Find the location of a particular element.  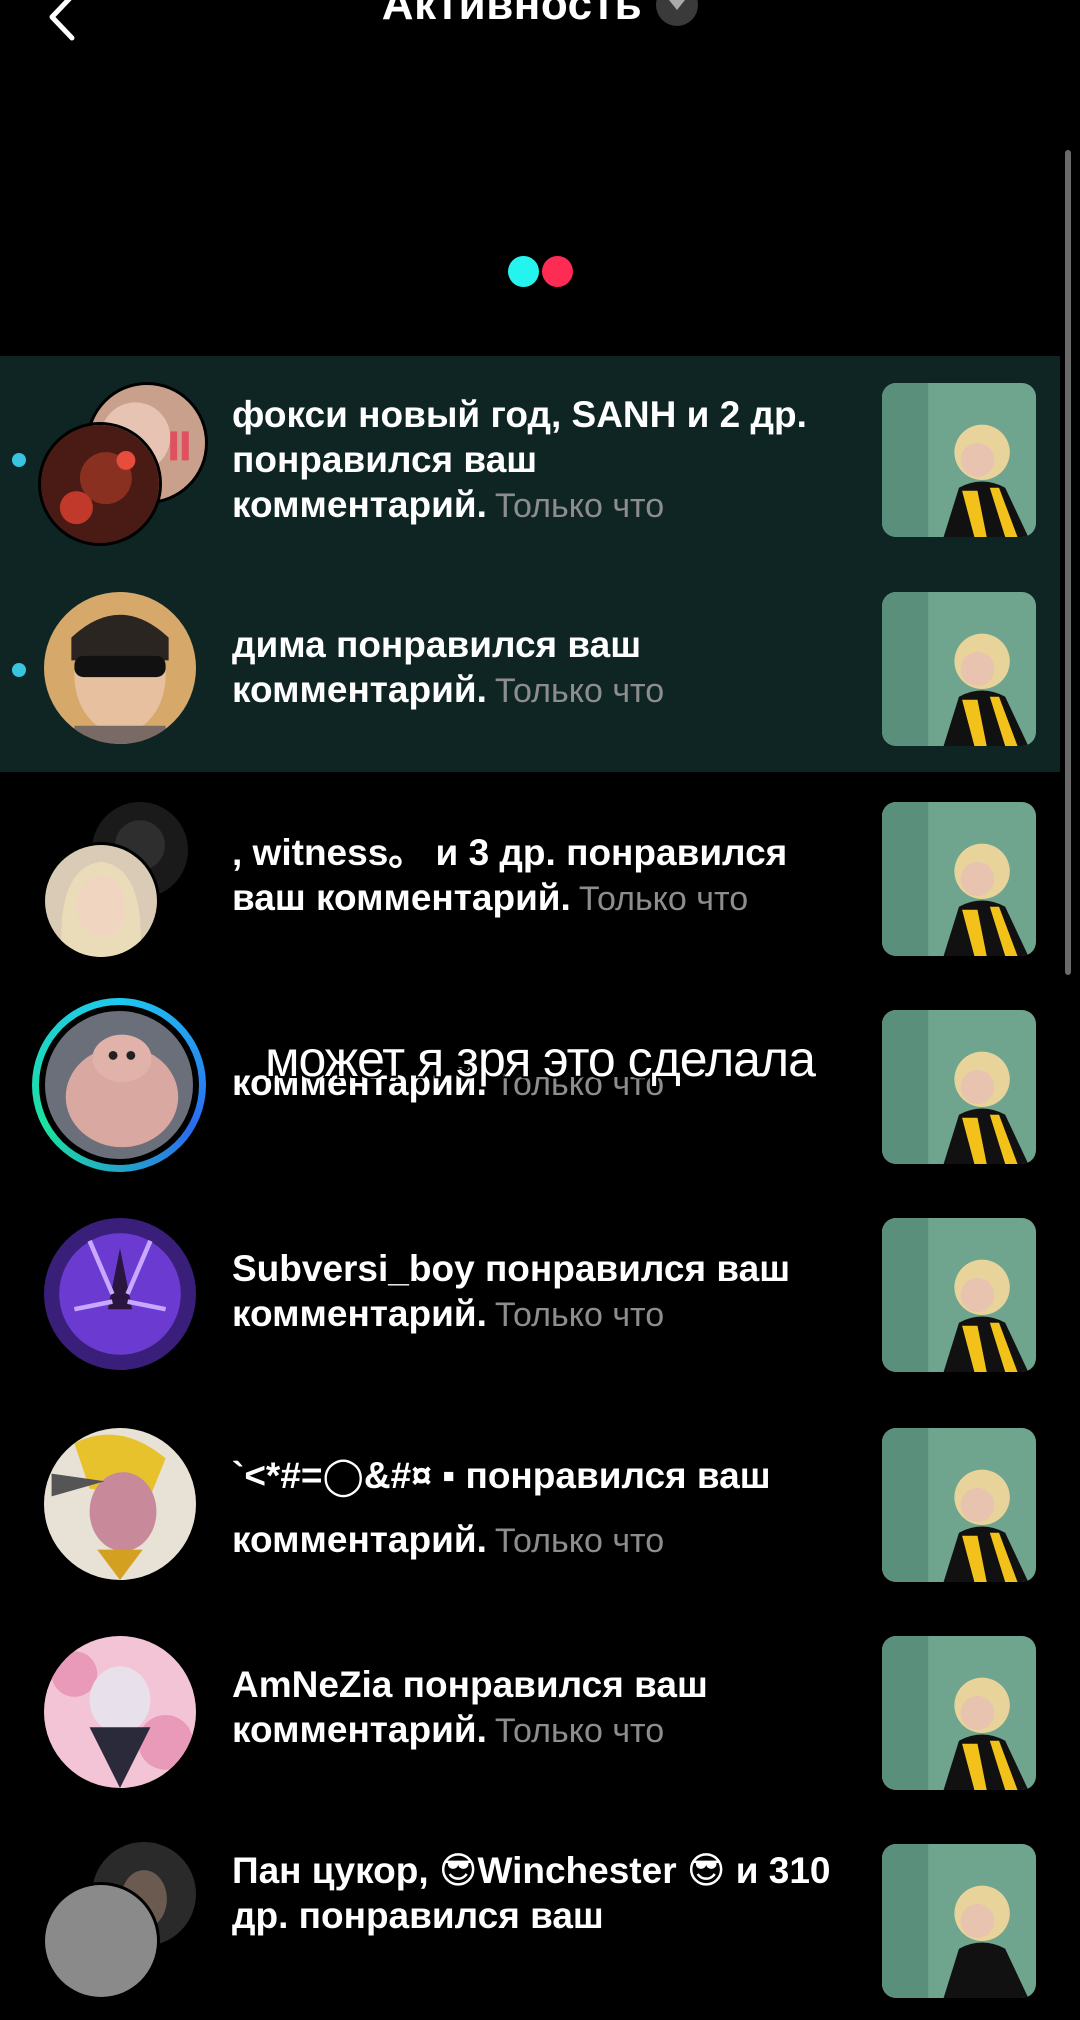

loader-dot-cyan is located at coordinates (523, 271).